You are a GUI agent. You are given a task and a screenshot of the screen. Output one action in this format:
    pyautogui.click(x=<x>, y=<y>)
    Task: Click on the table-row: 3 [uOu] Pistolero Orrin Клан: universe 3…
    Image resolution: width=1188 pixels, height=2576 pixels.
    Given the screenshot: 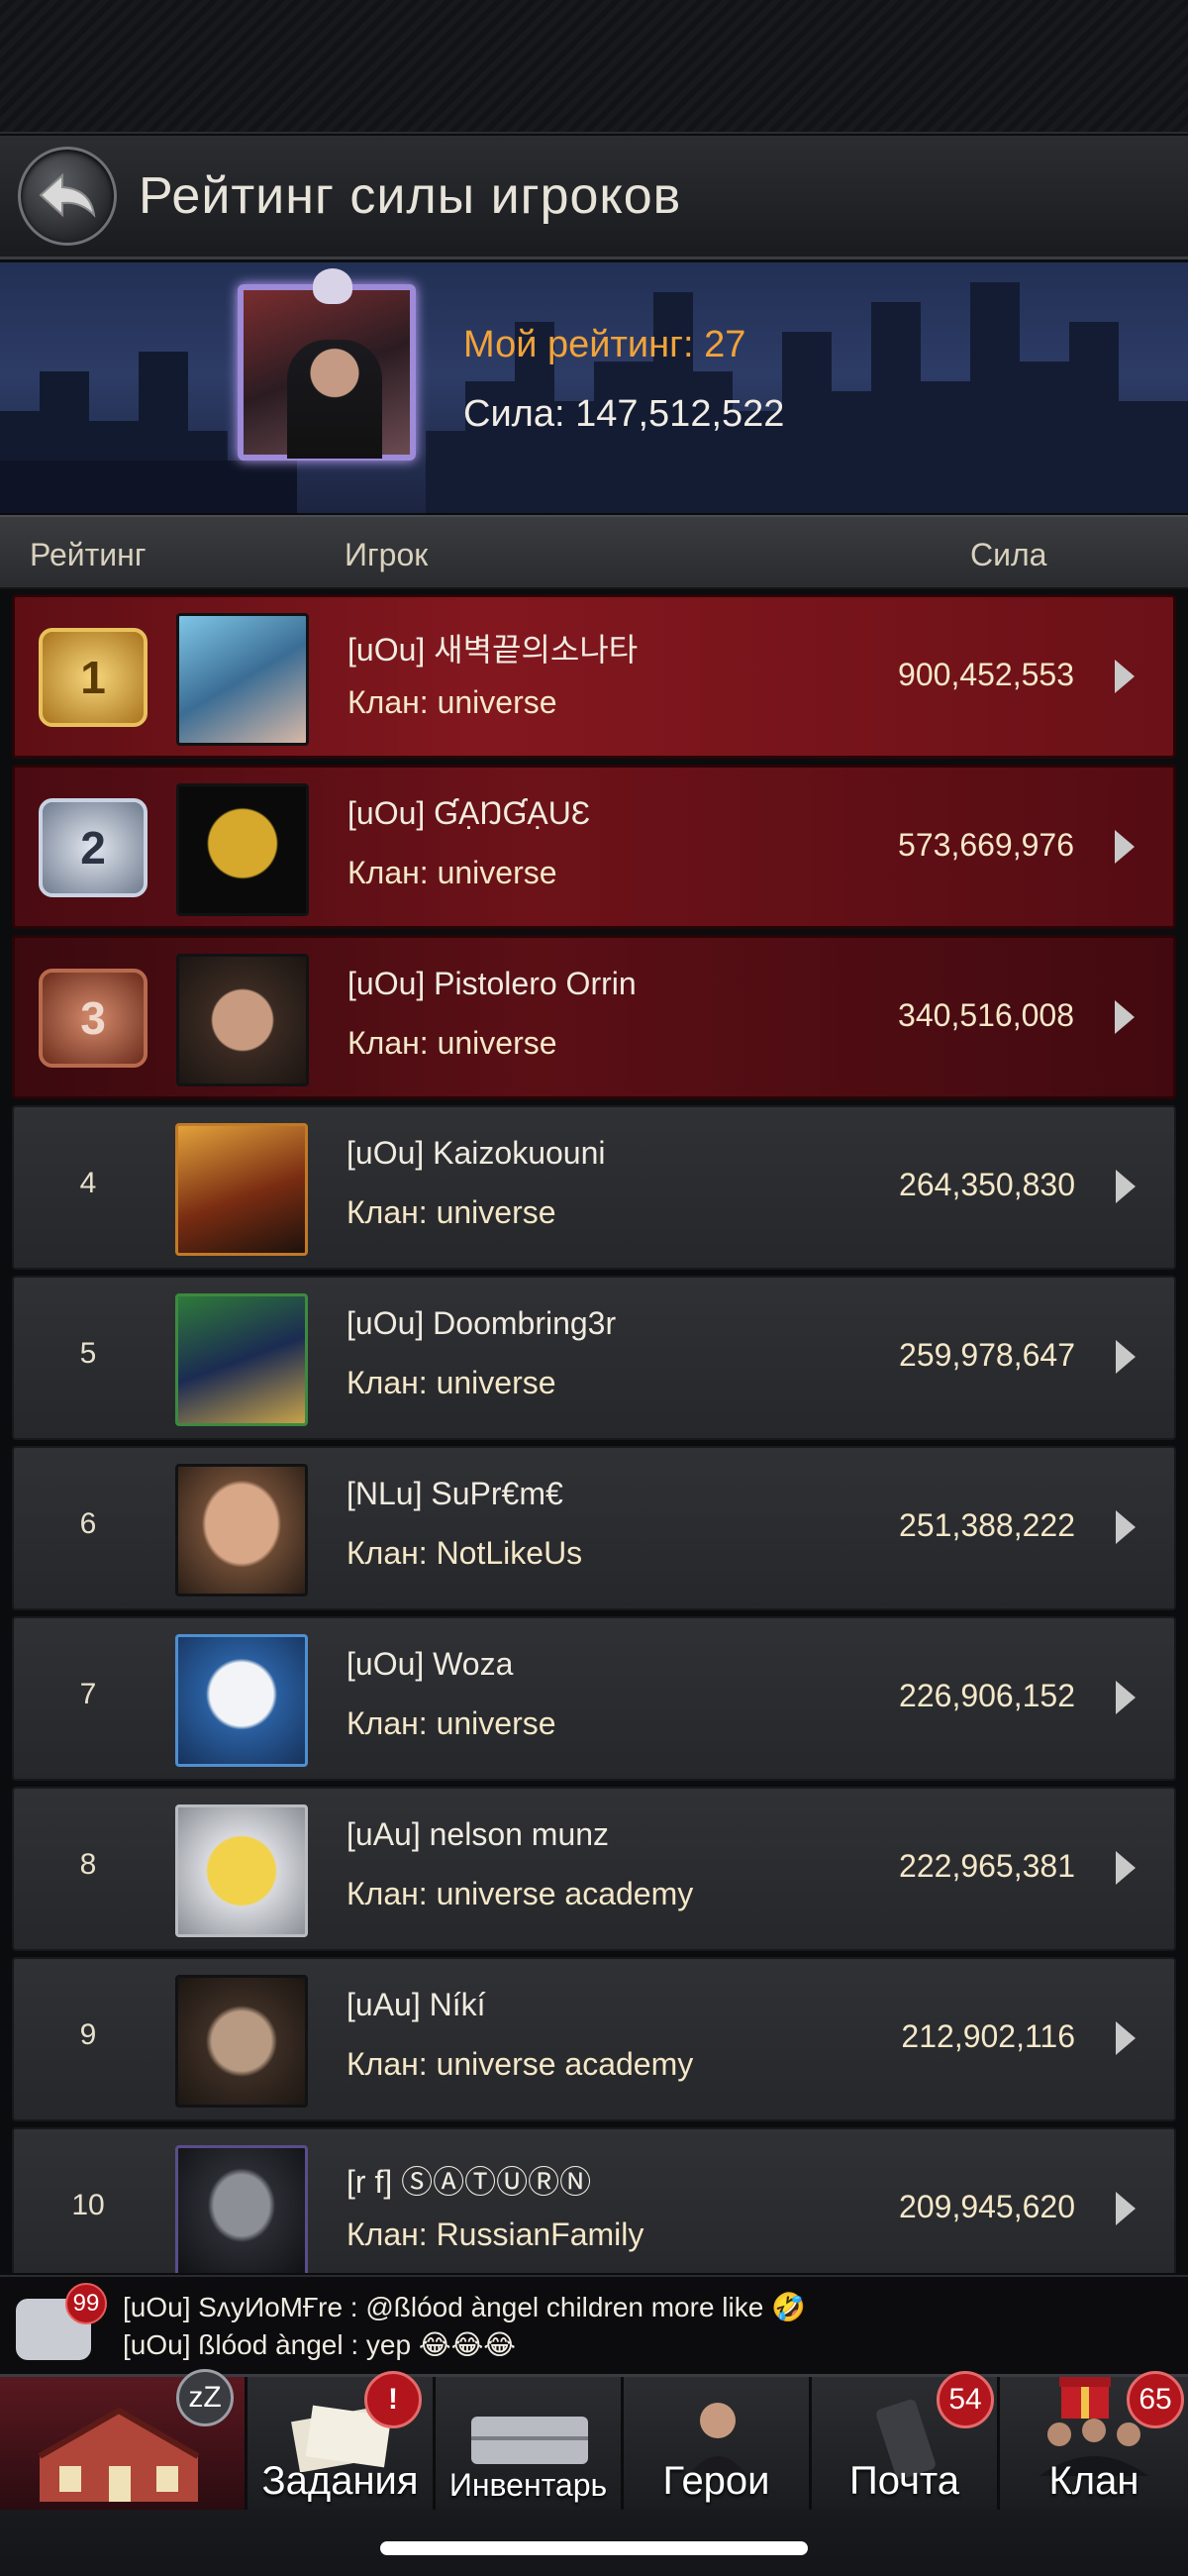 What is the action you would take?
    pyautogui.click(x=594, y=1017)
    